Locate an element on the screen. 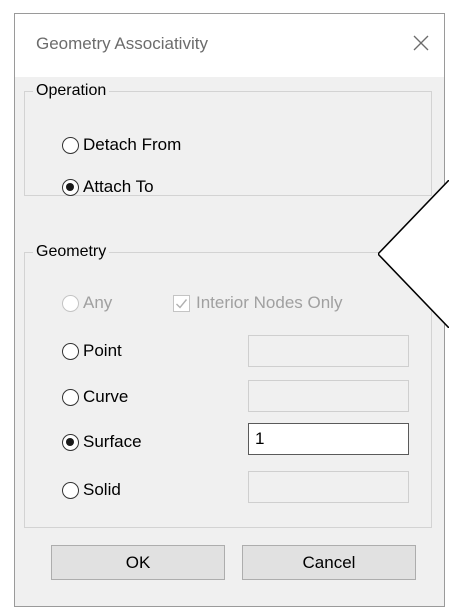 The width and height of the screenshot is (449, 615). radio-any: Any is located at coordinates (87, 303).